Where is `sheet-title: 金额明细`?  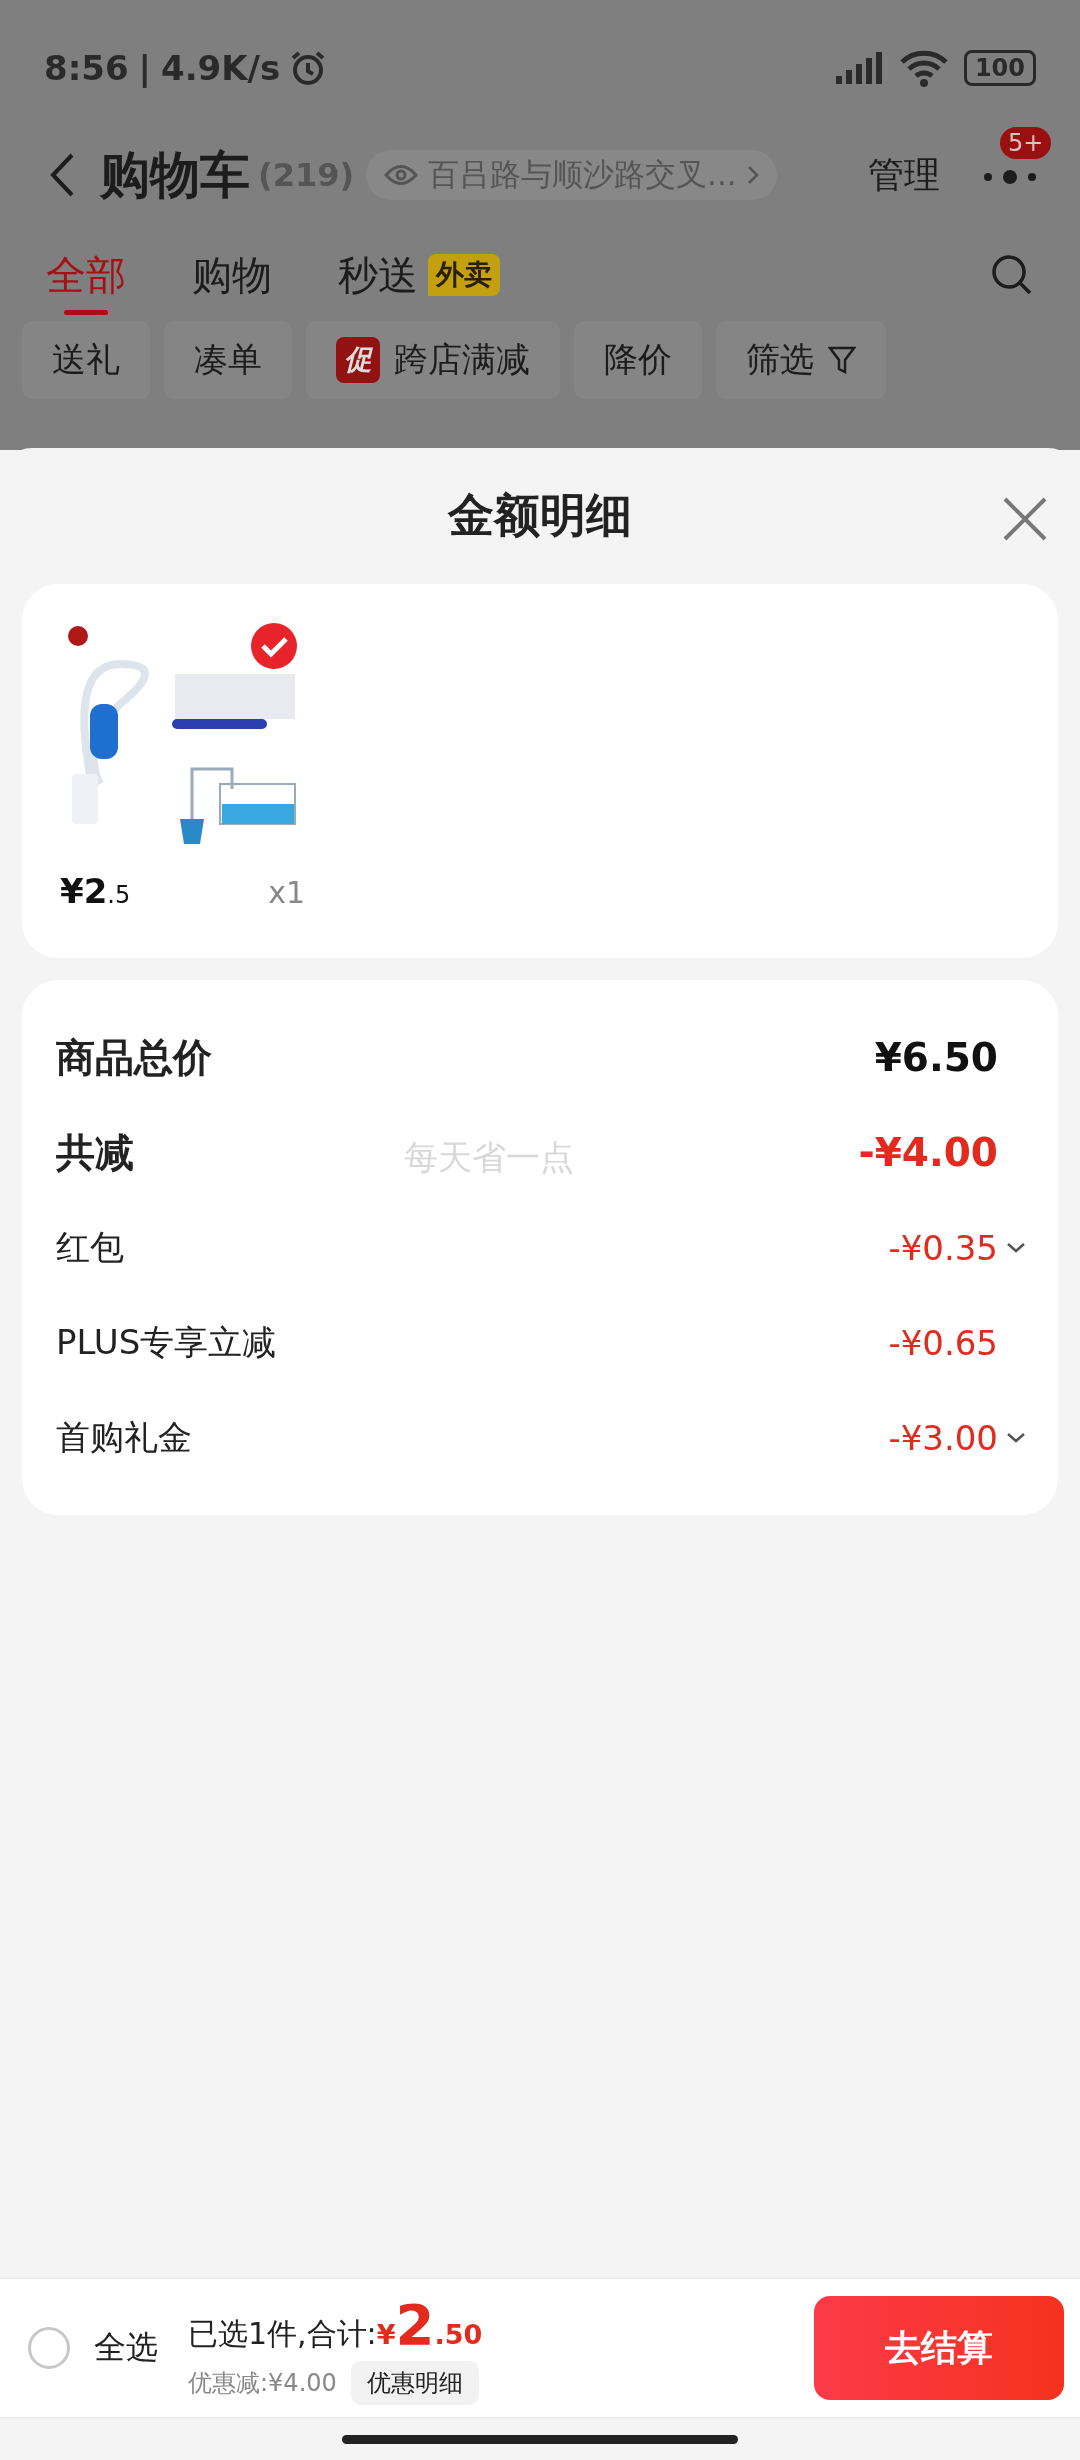
sheet-title: 金额明细 is located at coordinates (540, 515).